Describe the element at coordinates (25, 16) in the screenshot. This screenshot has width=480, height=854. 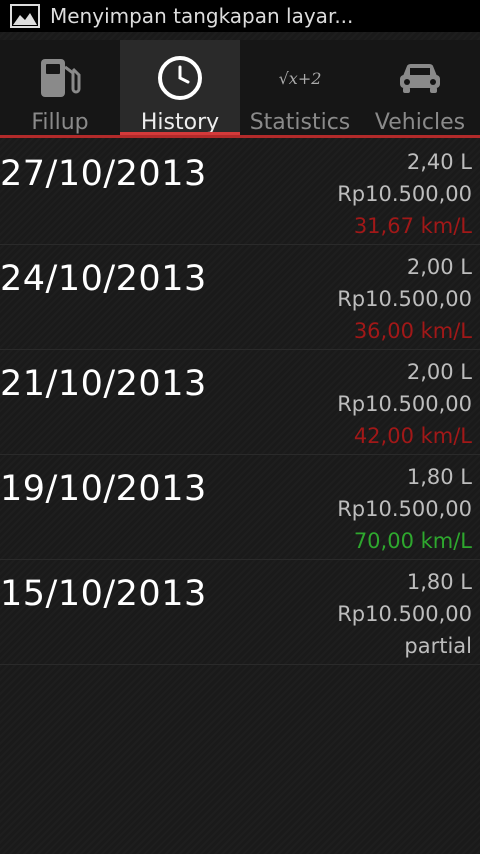
I see `screenshot-icon` at that location.